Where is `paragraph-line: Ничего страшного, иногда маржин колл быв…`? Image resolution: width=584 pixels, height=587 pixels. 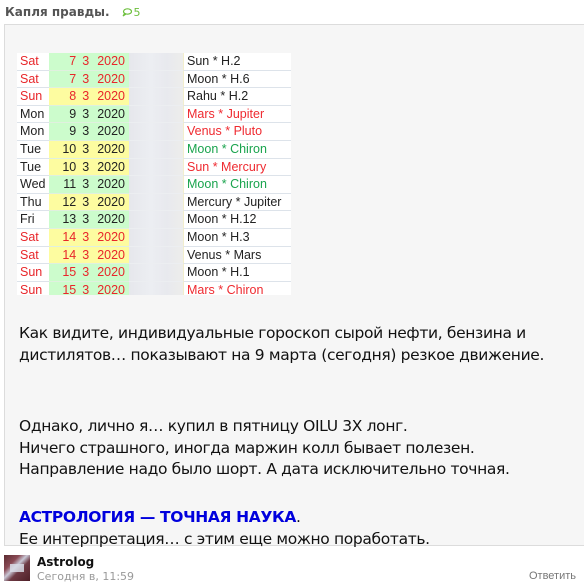
paragraph-line: Ничего страшного, иногда маржин колл быв… is located at coordinates (247, 447).